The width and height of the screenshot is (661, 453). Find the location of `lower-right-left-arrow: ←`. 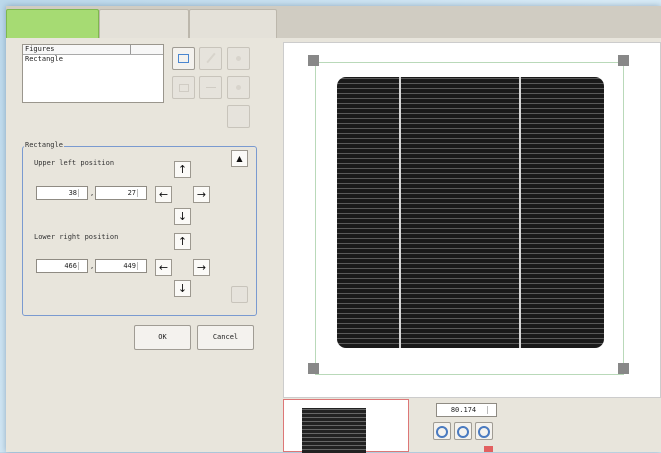

lower-right-left-arrow: ← is located at coordinates (163, 267).